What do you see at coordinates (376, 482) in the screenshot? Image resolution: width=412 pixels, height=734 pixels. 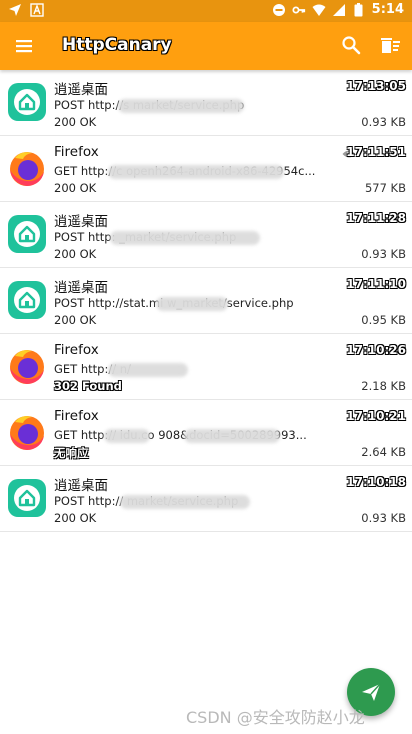 I see `request-time: 17:10:18` at bounding box center [376, 482].